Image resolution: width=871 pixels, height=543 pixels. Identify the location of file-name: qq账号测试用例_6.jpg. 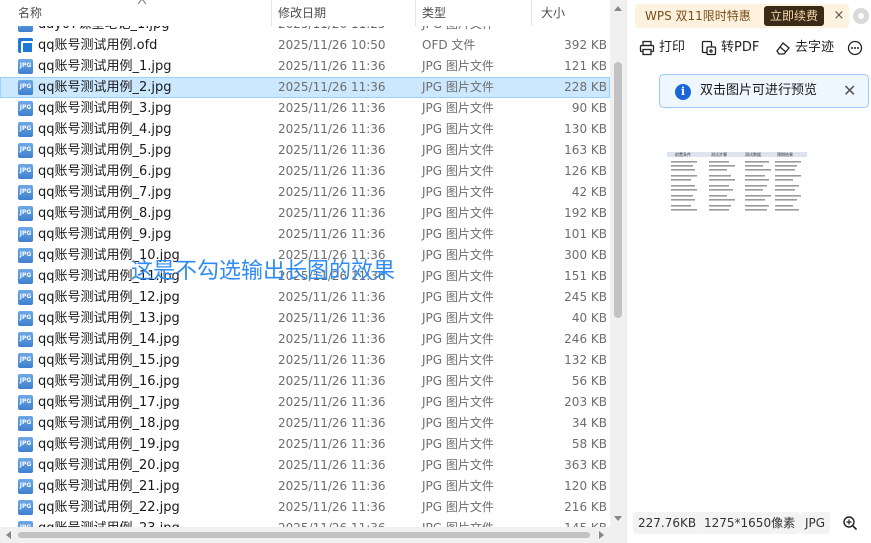
(105, 171).